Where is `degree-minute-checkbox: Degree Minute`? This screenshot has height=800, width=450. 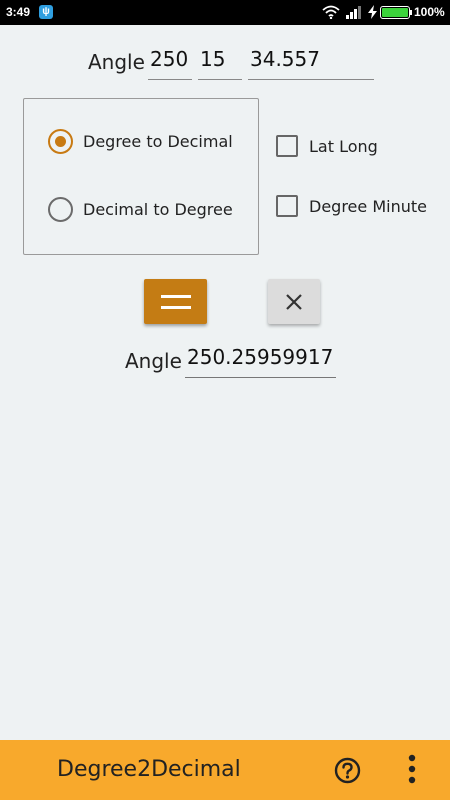
degree-minute-checkbox: Degree Minute is located at coordinates (351, 206).